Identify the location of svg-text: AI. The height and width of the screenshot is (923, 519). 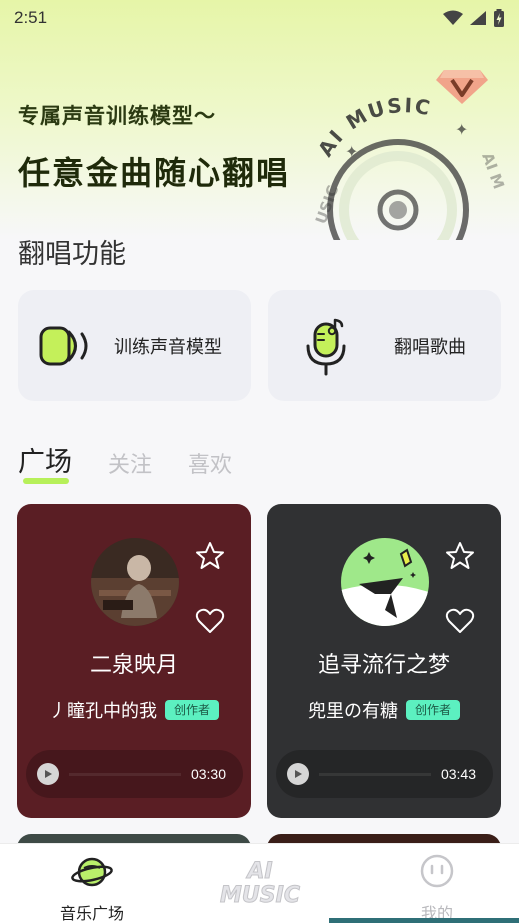
(258, 871).